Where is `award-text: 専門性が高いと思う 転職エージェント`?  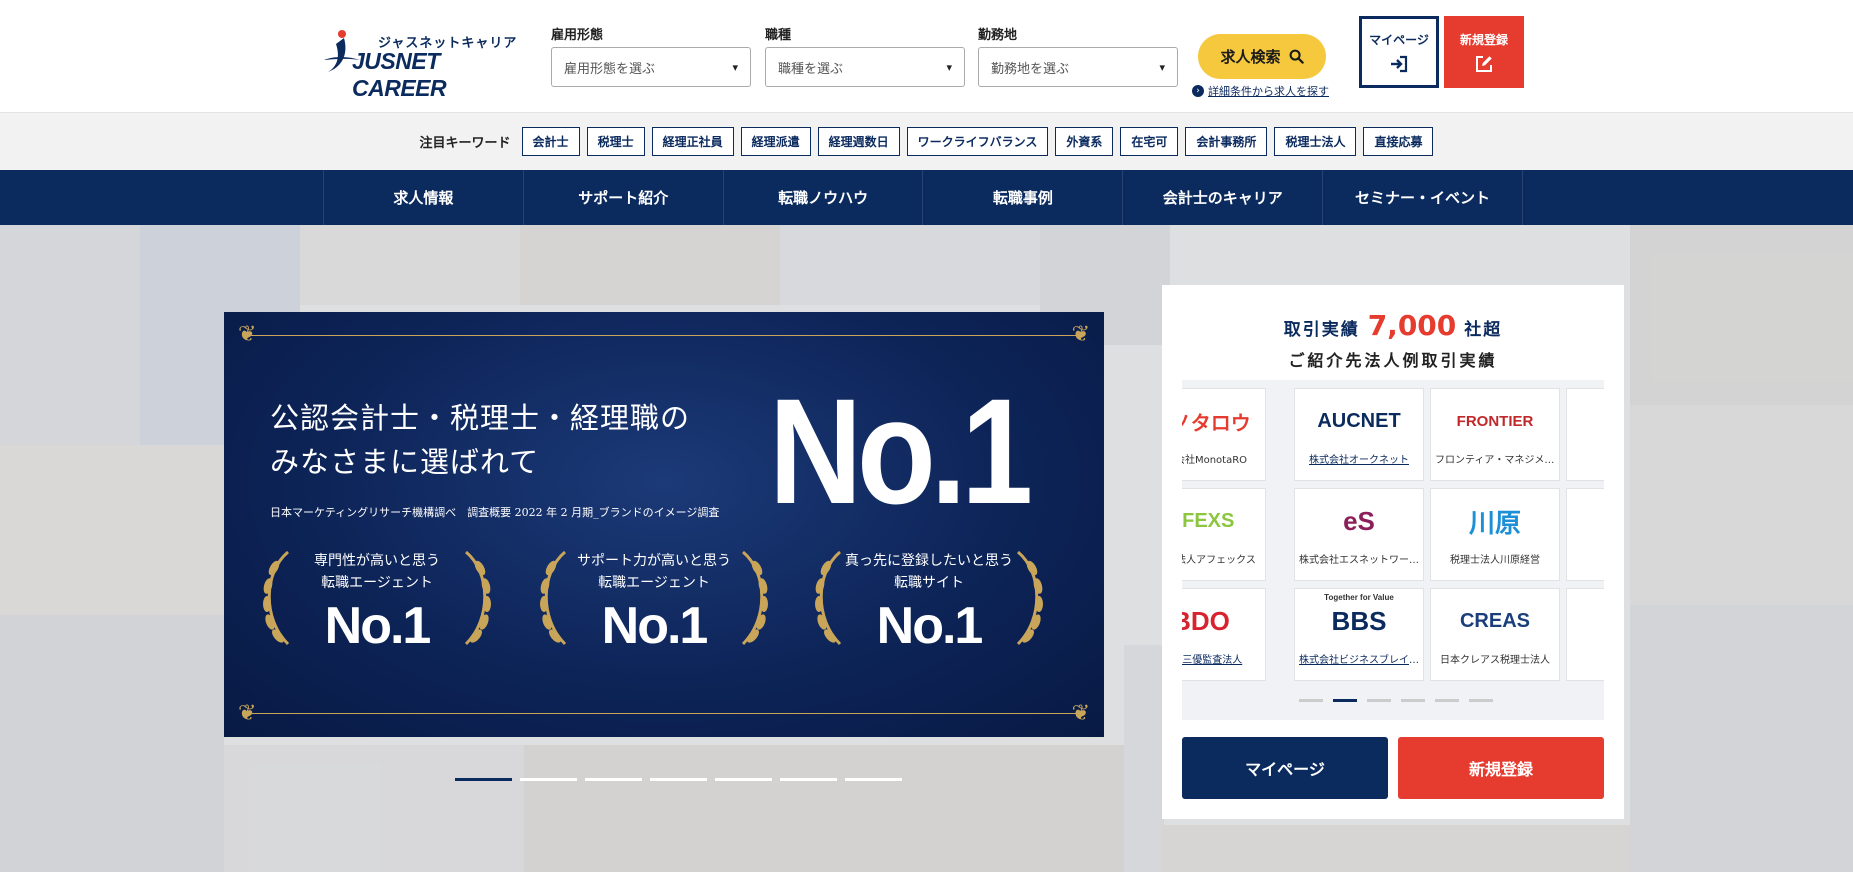
award-text: 専門性が高いと思う 転職エージェント is located at coordinates (377, 572).